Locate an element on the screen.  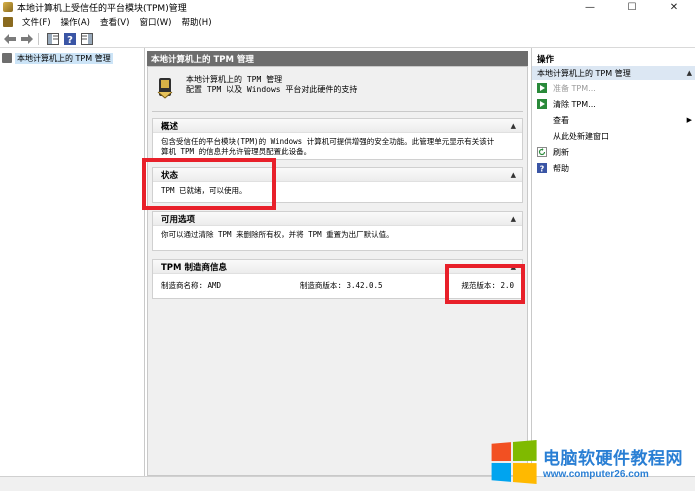
new-window-action: 从此处新建窗口 is located at coordinates (613, 136).